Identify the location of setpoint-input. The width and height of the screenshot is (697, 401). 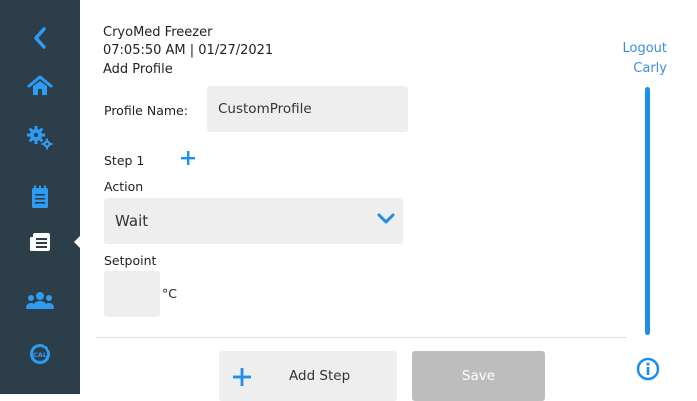
(132, 294).